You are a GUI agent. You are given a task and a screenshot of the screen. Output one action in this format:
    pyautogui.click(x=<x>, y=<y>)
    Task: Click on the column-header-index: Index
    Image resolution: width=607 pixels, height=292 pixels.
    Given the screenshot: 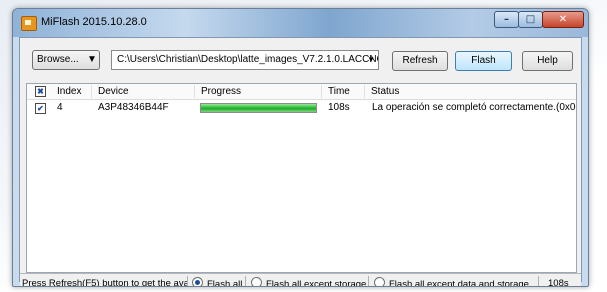 What is the action you would take?
    pyautogui.click(x=69, y=91)
    